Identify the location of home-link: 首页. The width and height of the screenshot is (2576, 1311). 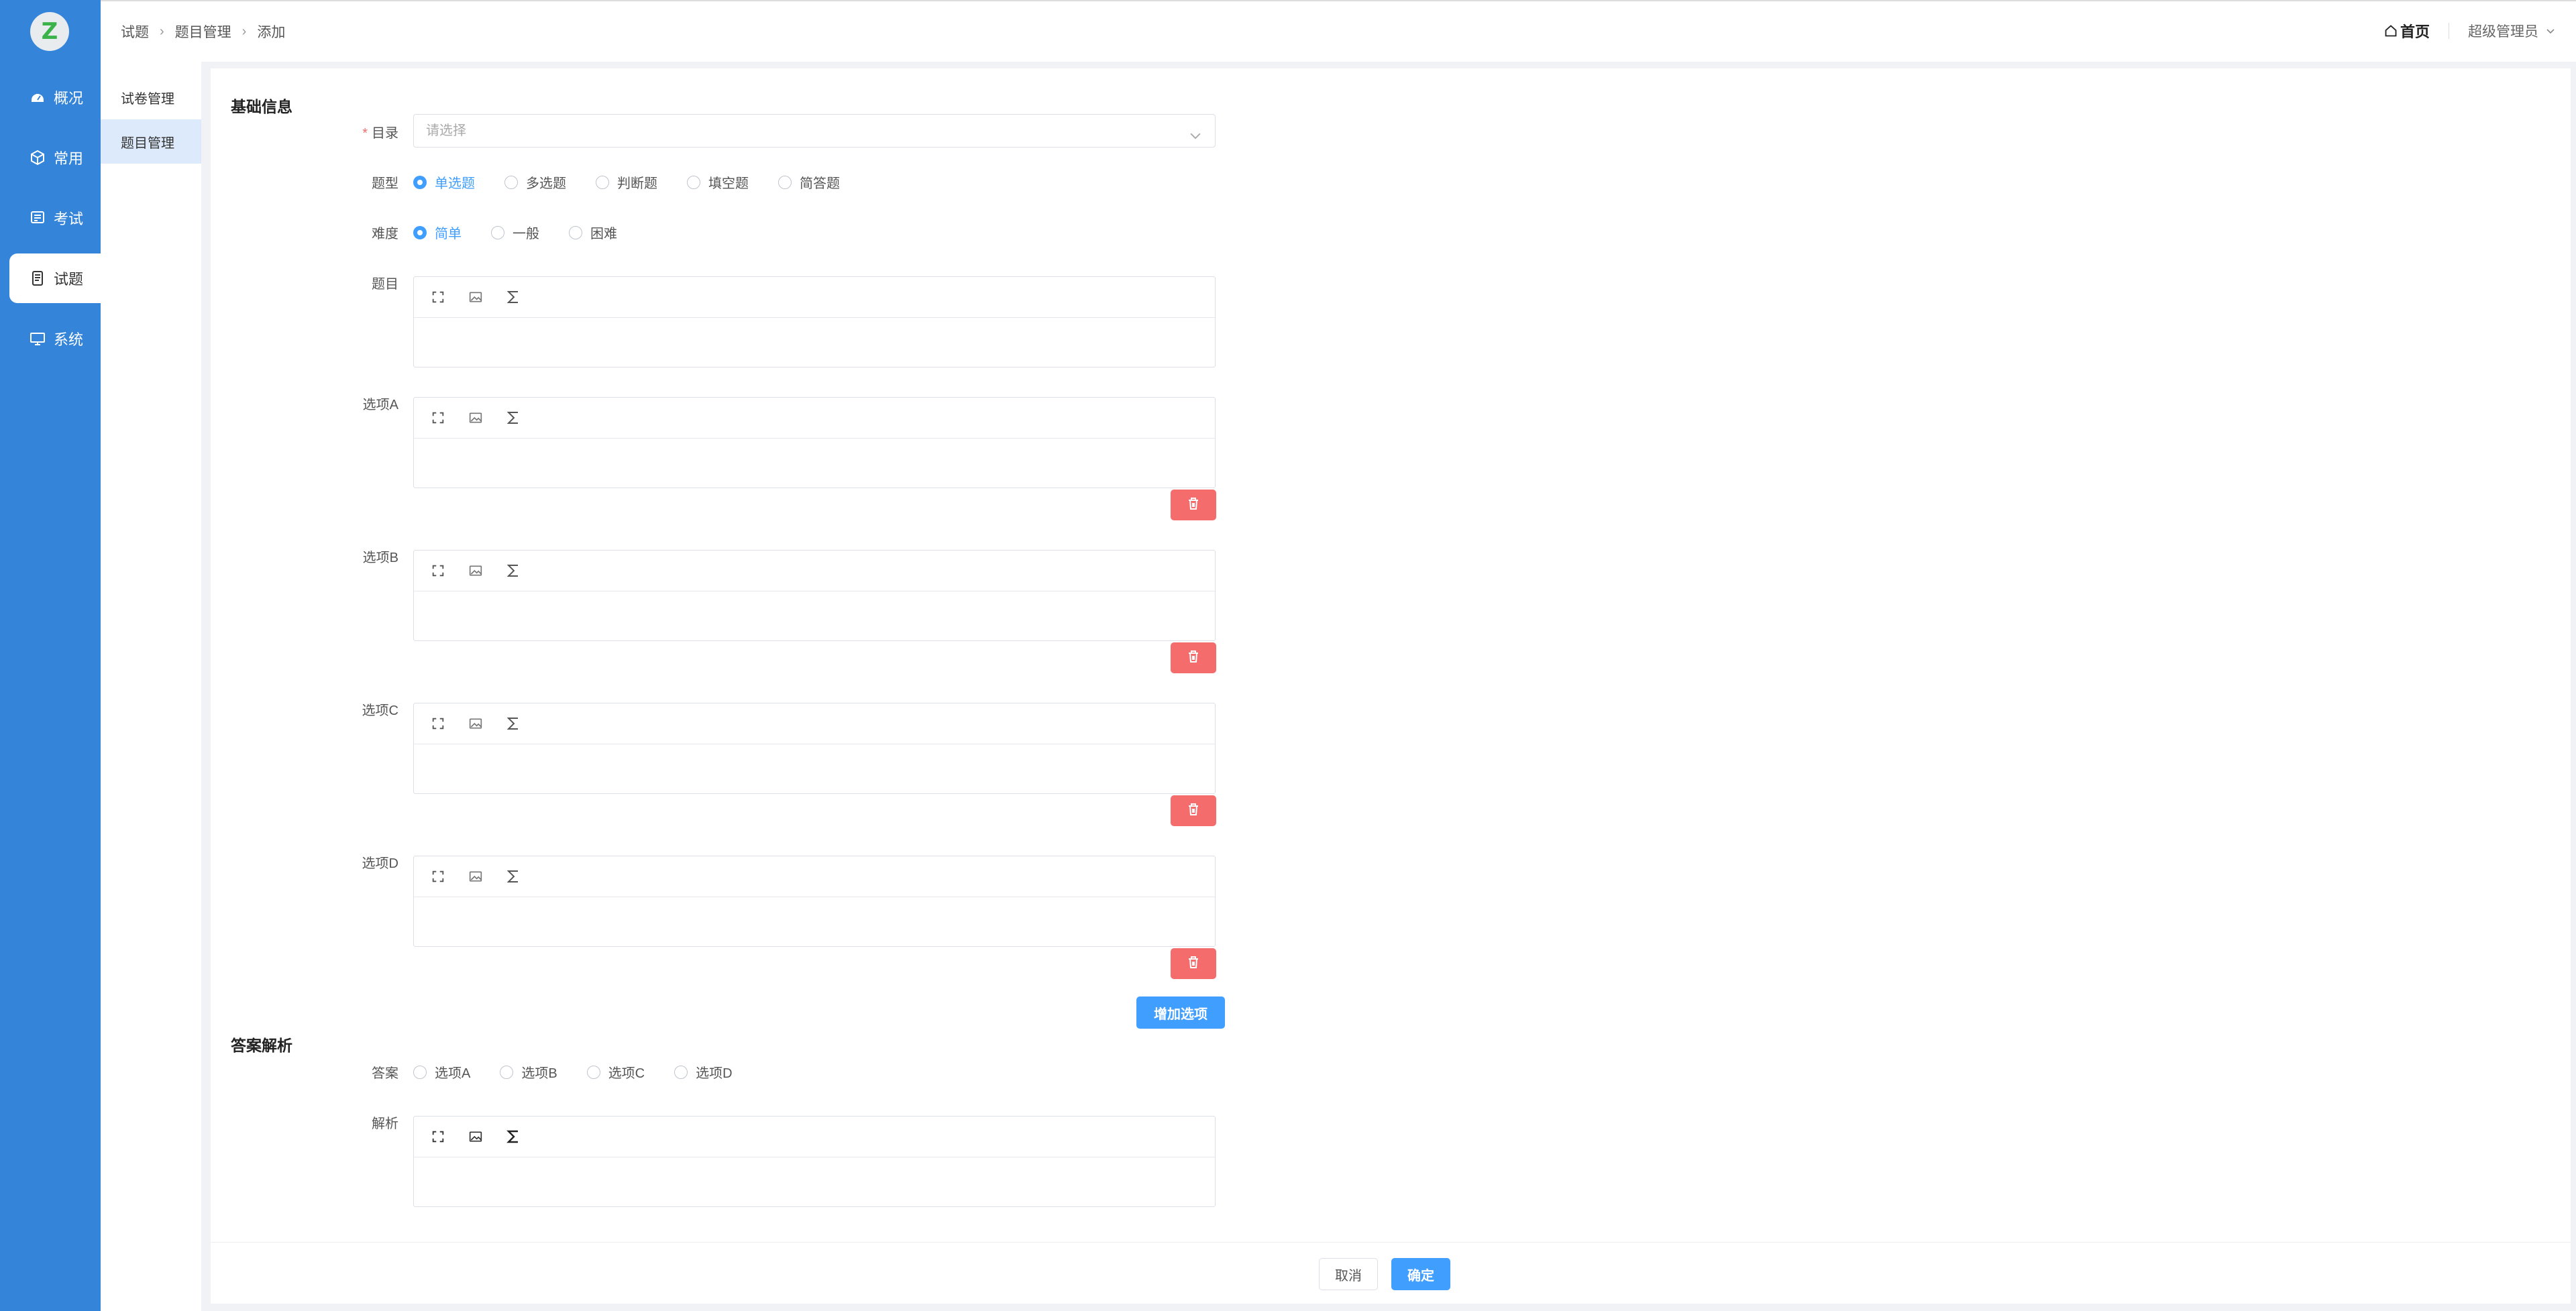
(2407, 31).